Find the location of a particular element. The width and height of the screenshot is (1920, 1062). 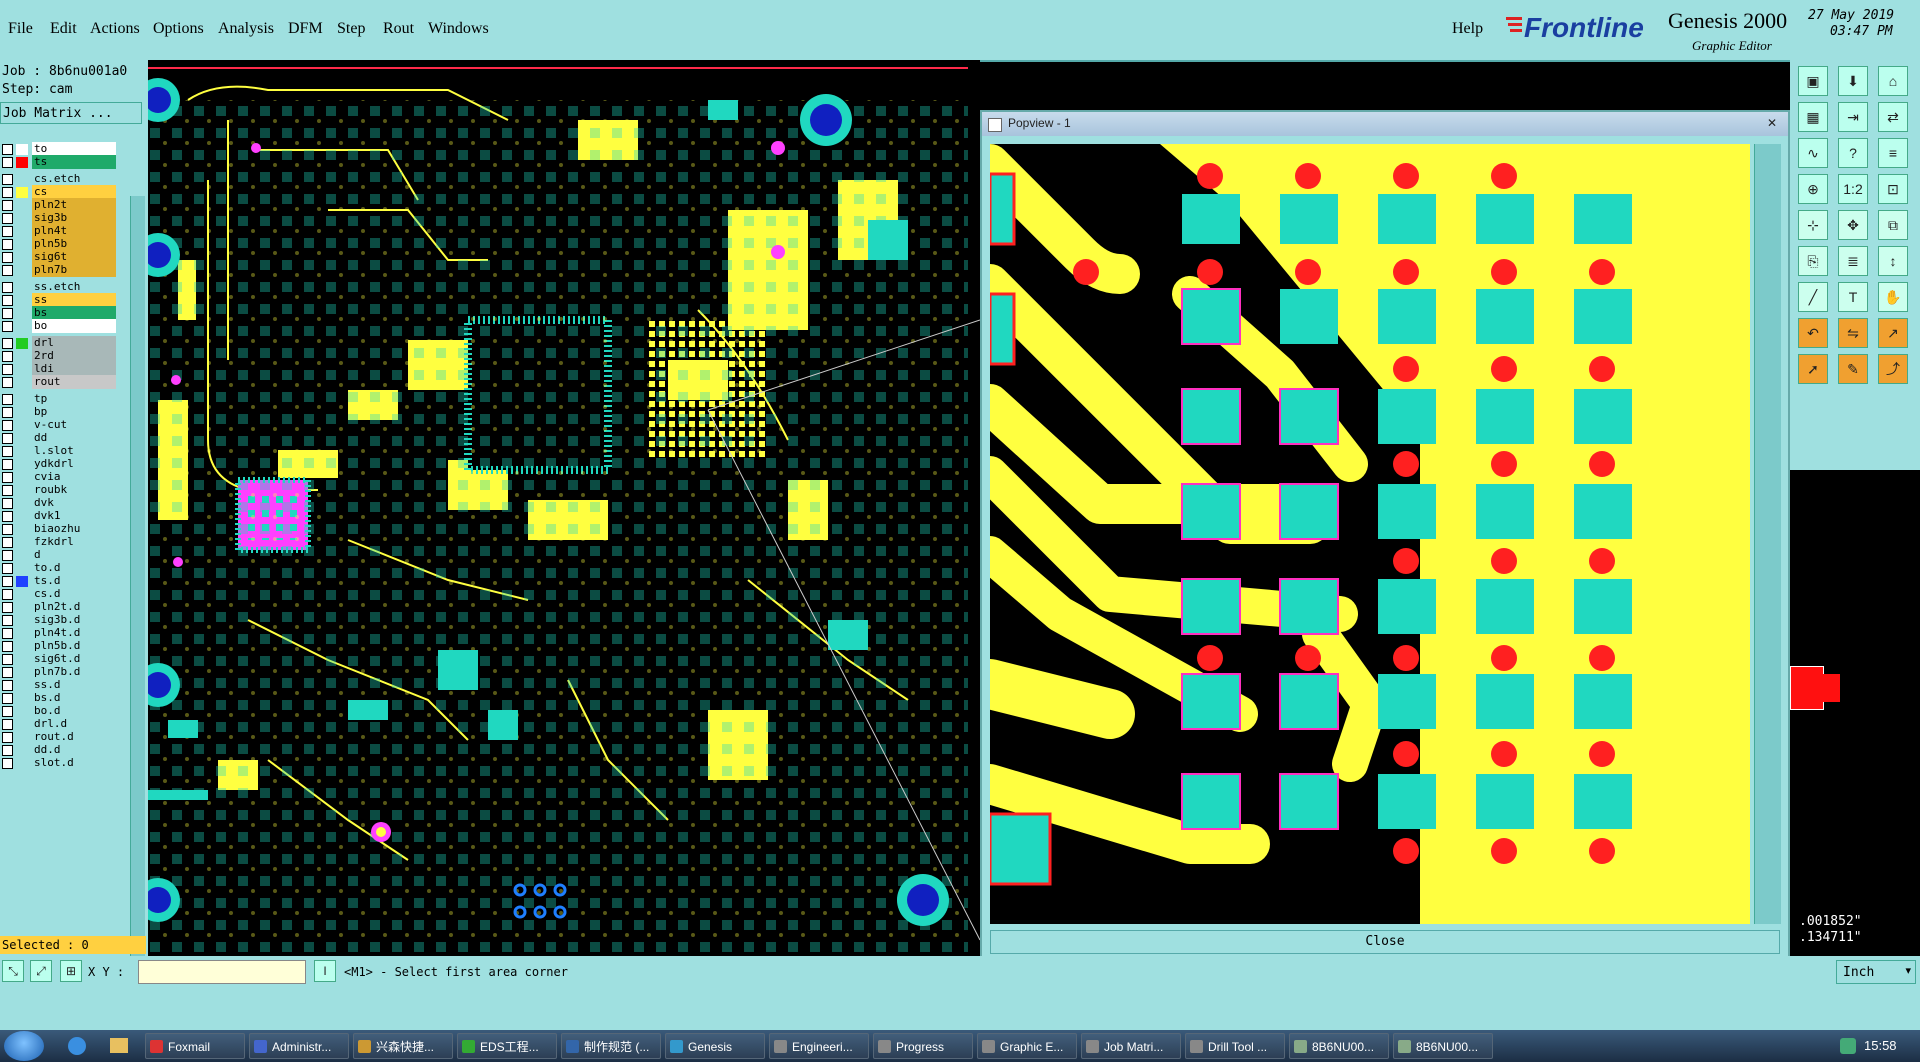

layers-icon: ≡ is located at coordinates (1893, 153).